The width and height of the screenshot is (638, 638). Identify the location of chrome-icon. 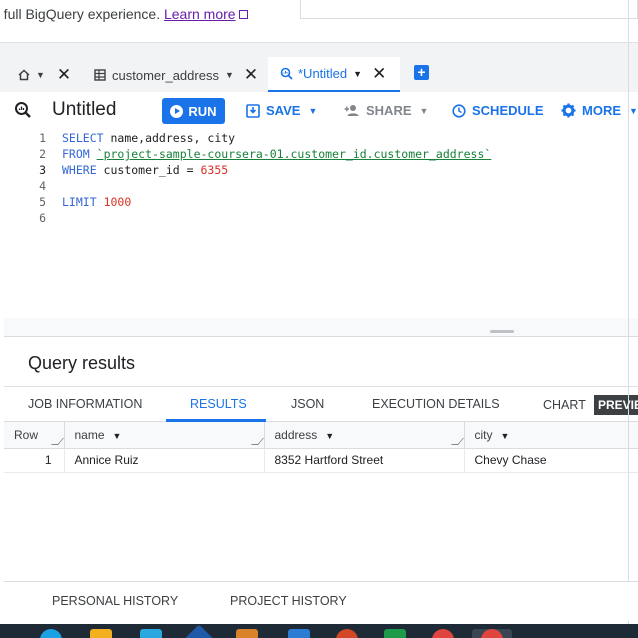
(443, 633).